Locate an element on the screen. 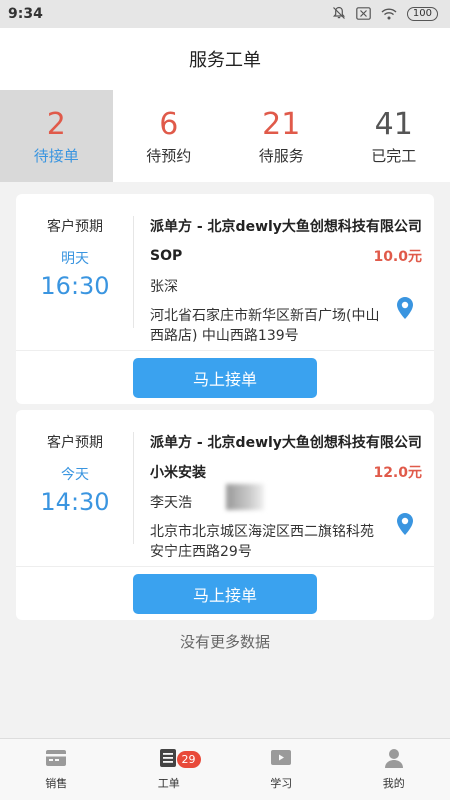  tab-pending-service: 21 待服务 is located at coordinates (281, 136).